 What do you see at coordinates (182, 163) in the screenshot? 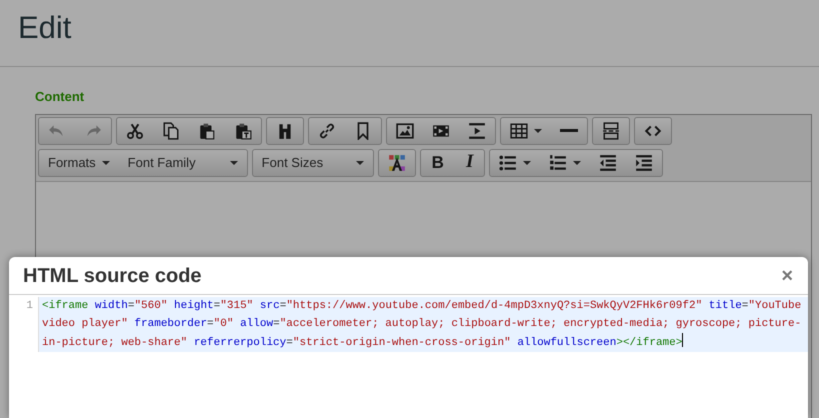
I see `dropdown-button: Font Family` at bounding box center [182, 163].